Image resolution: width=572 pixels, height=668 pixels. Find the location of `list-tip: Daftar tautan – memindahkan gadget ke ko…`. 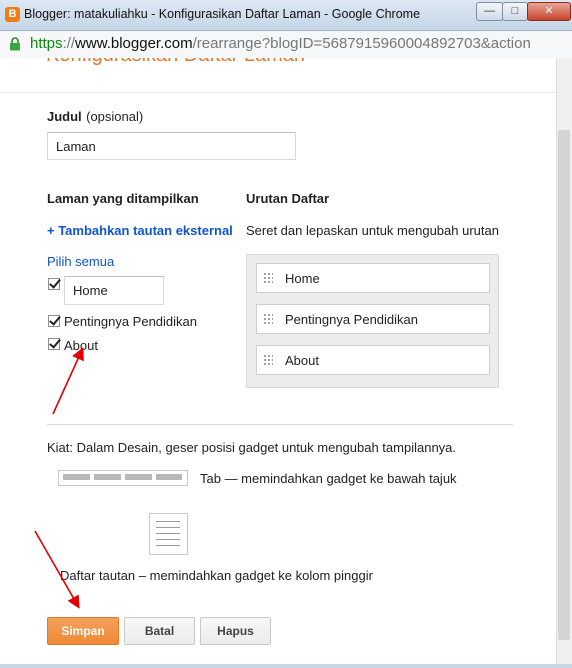

list-tip: Daftar tautan – memindahkan gadget ke ko… is located at coordinates (216, 575).